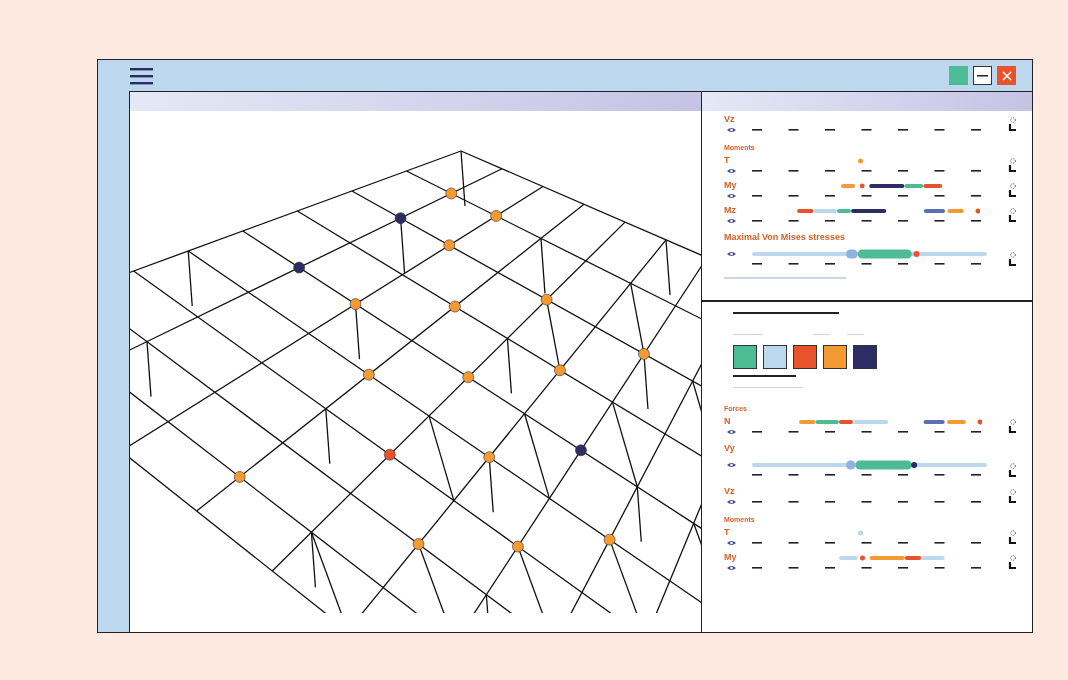  What do you see at coordinates (727, 421) in the screenshot?
I see `result-label: N` at bounding box center [727, 421].